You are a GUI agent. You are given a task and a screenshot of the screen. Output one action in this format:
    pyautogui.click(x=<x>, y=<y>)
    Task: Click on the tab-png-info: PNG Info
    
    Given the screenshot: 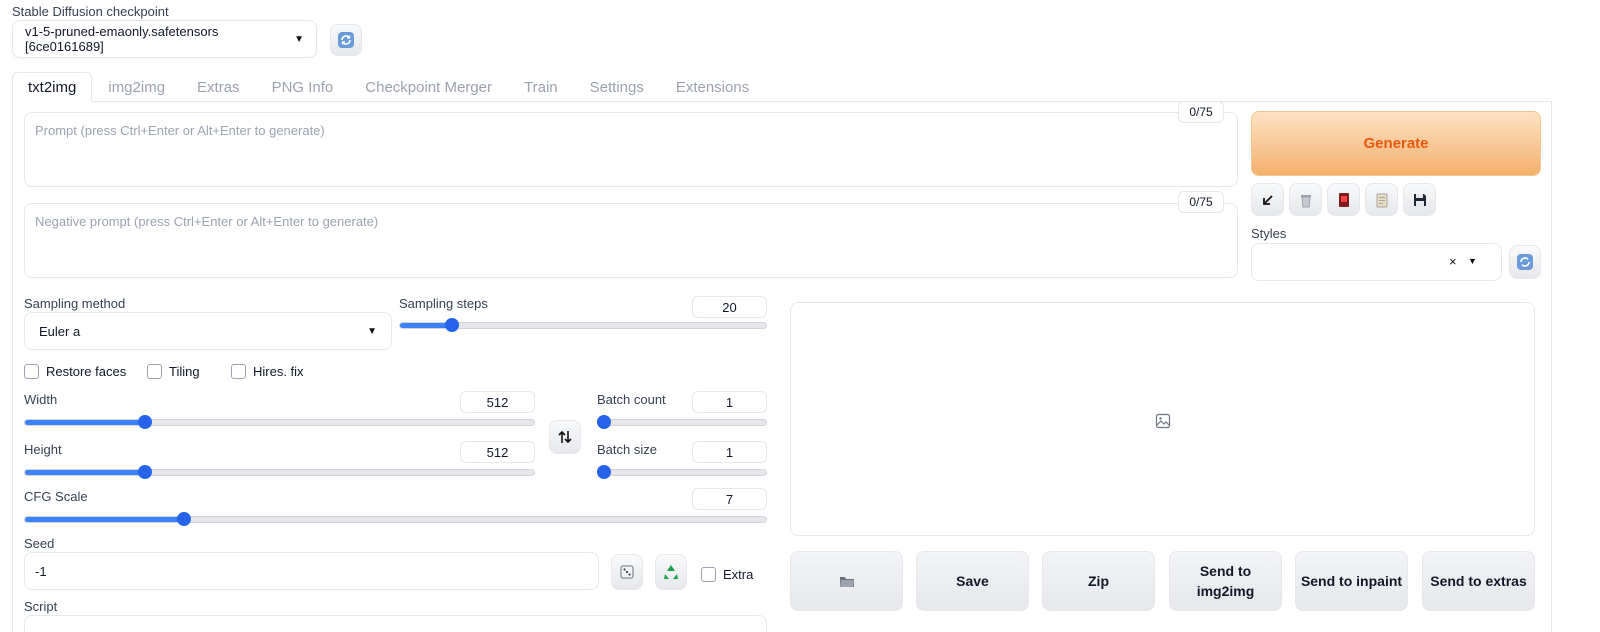 What is the action you would take?
    pyautogui.click(x=303, y=87)
    